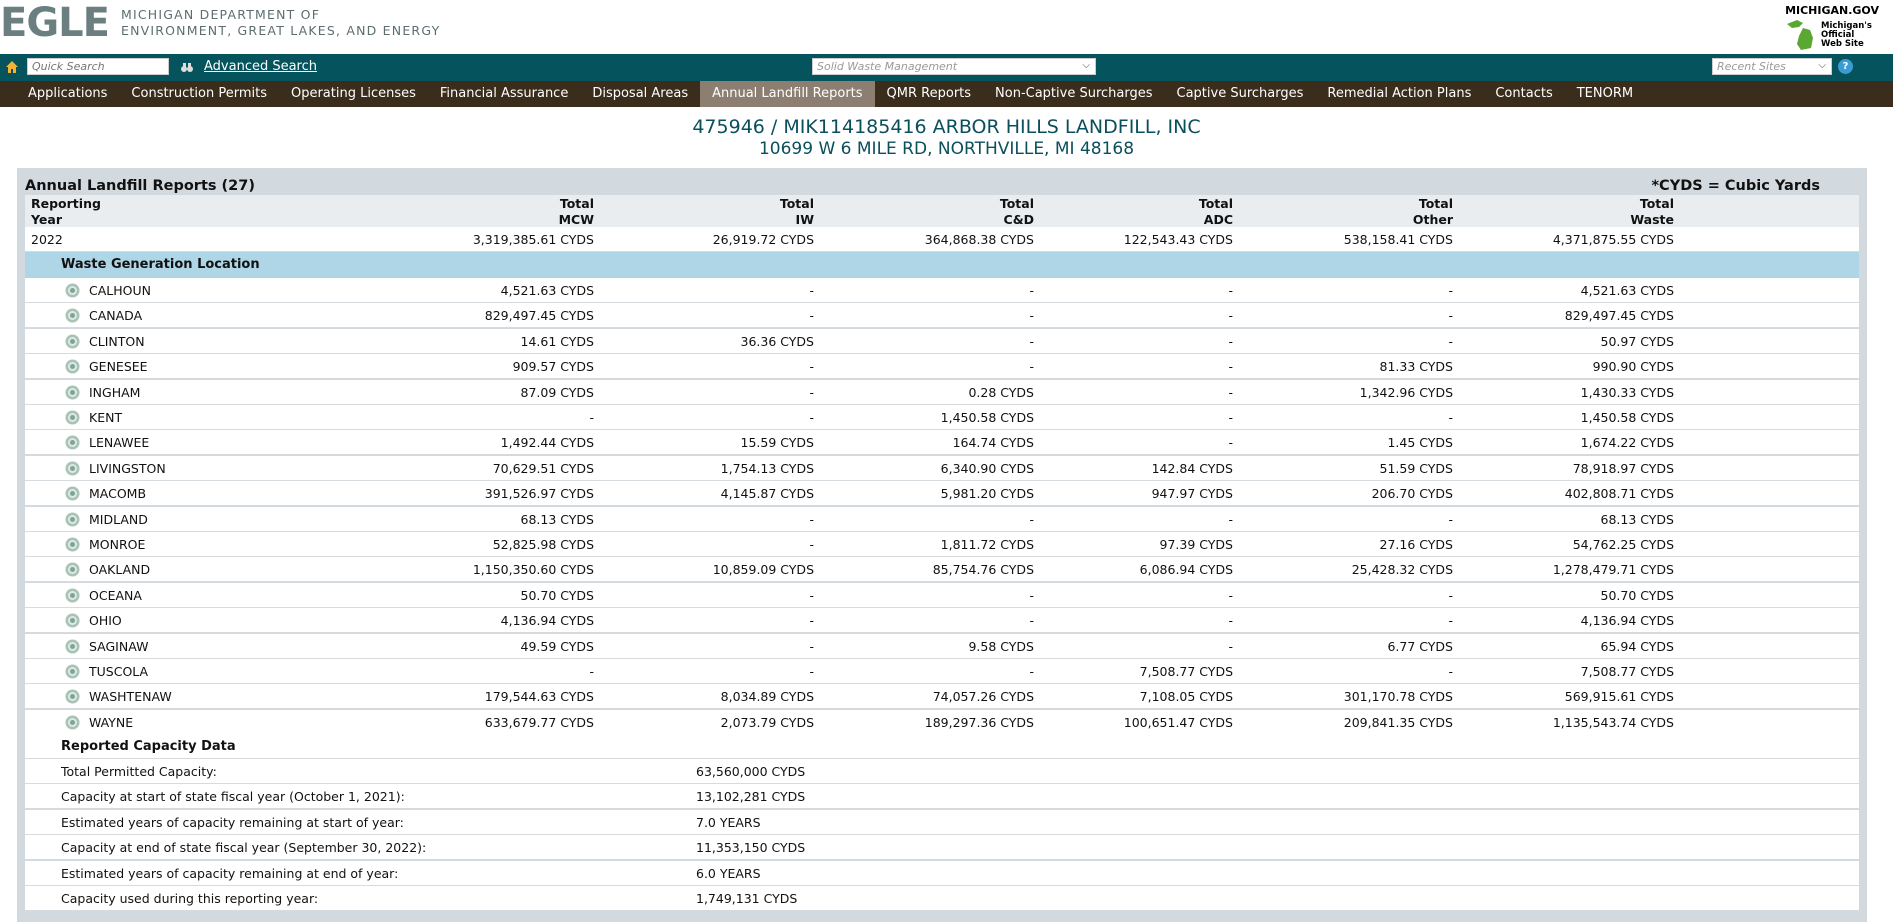 The width and height of the screenshot is (1893, 922). What do you see at coordinates (547, 290) in the screenshot?
I see `value-cell: 4,521.63 CYDS` at bounding box center [547, 290].